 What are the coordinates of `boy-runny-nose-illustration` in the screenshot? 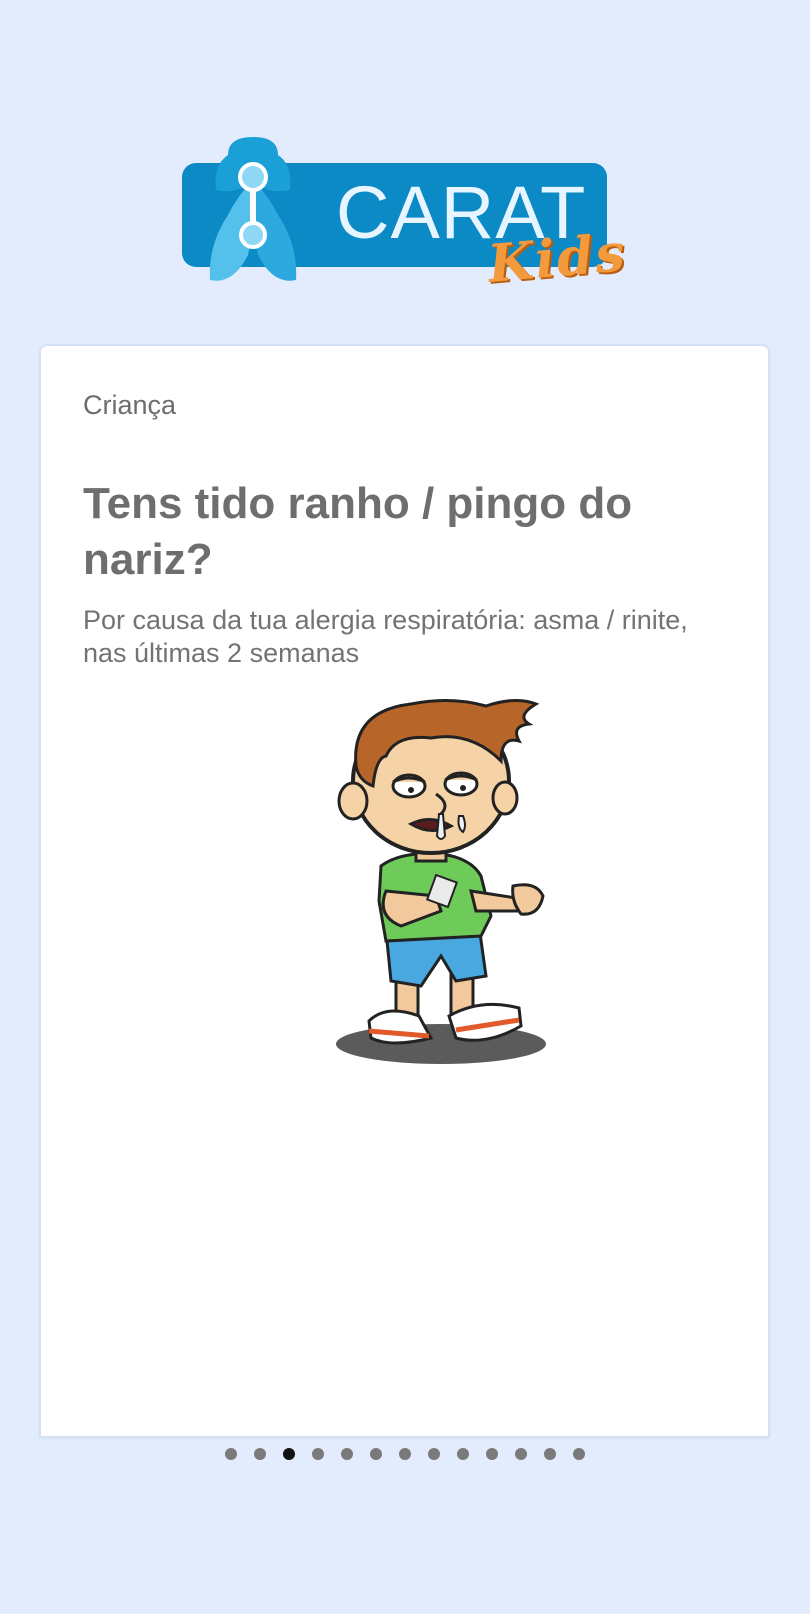 It's located at (441, 881).